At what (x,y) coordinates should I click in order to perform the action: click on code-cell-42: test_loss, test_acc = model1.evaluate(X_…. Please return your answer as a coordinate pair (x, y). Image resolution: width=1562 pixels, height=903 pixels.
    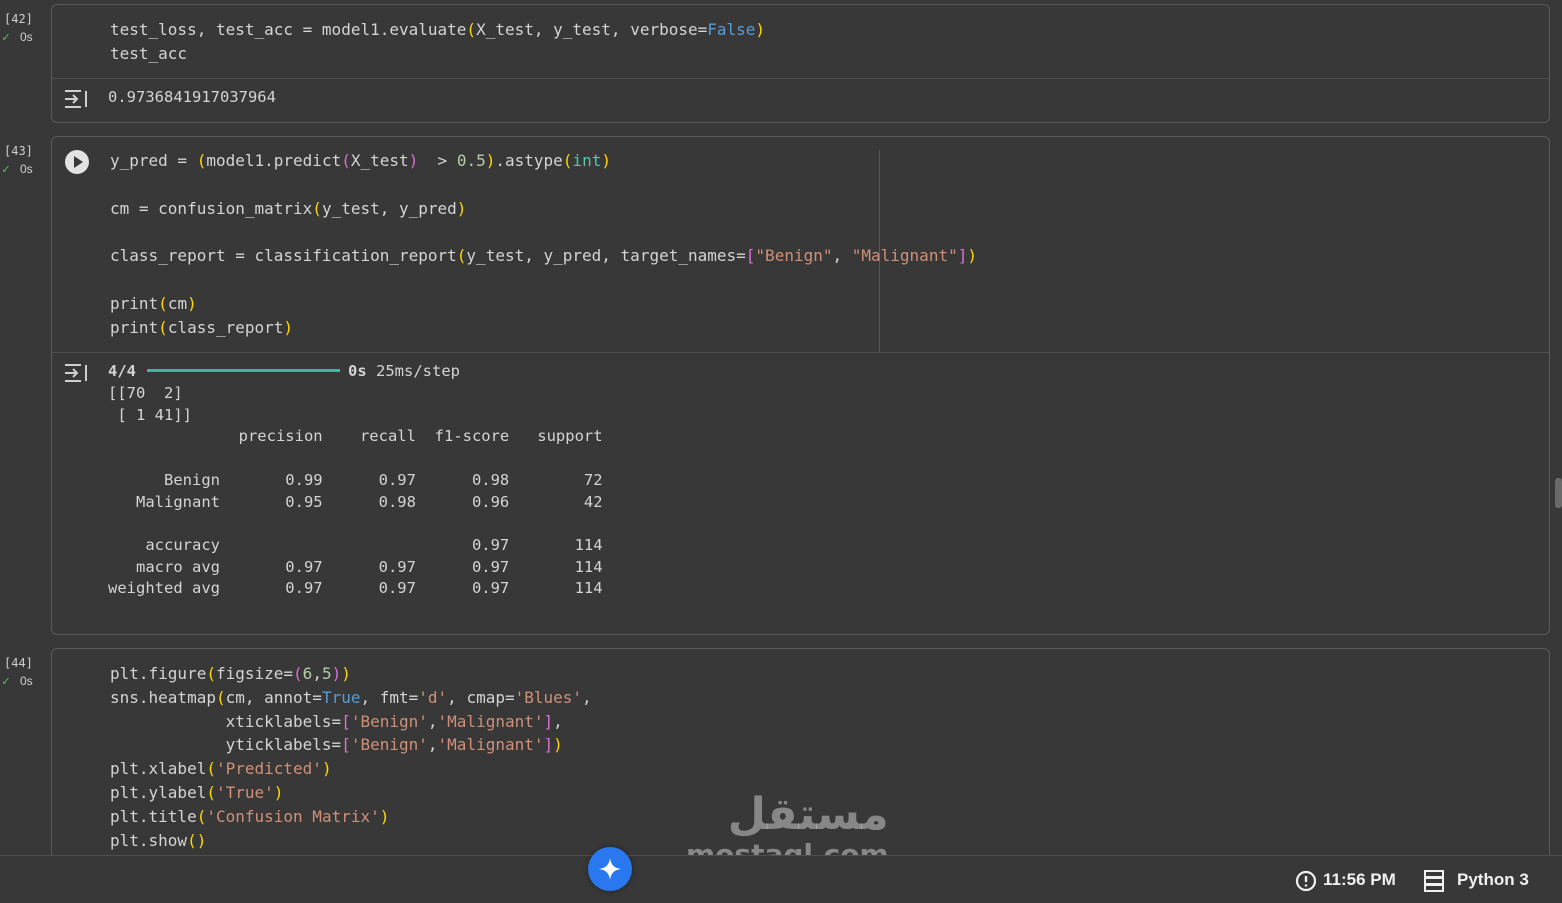
    Looking at the image, I should click on (800, 63).